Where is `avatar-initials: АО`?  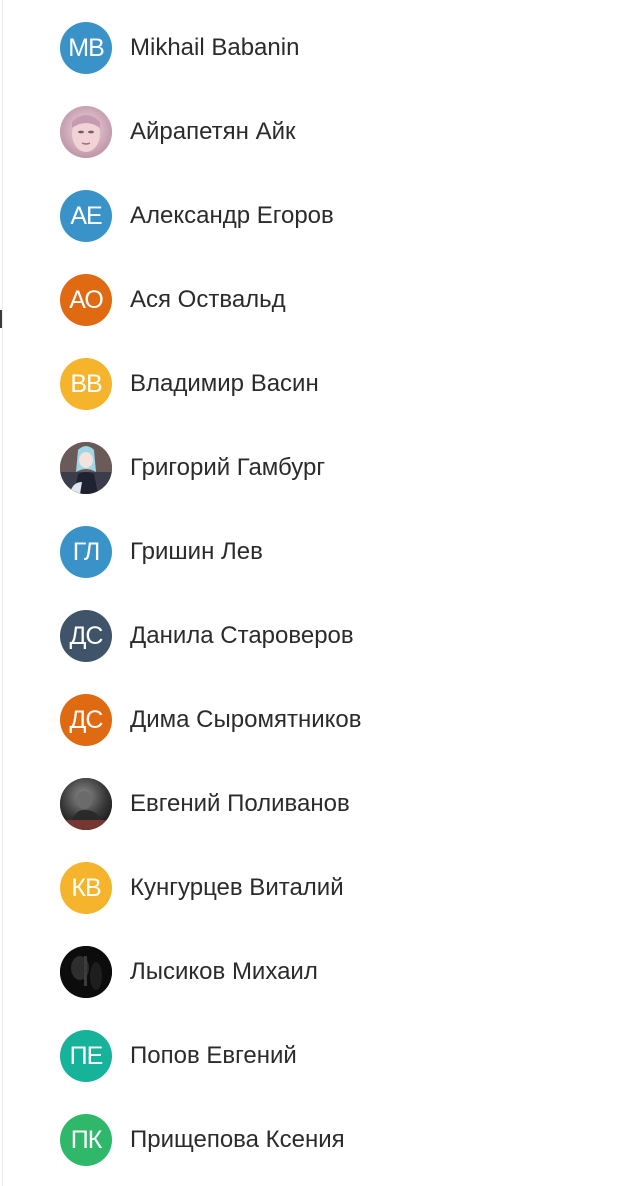
avatar-initials: АО is located at coordinates (86, 300).